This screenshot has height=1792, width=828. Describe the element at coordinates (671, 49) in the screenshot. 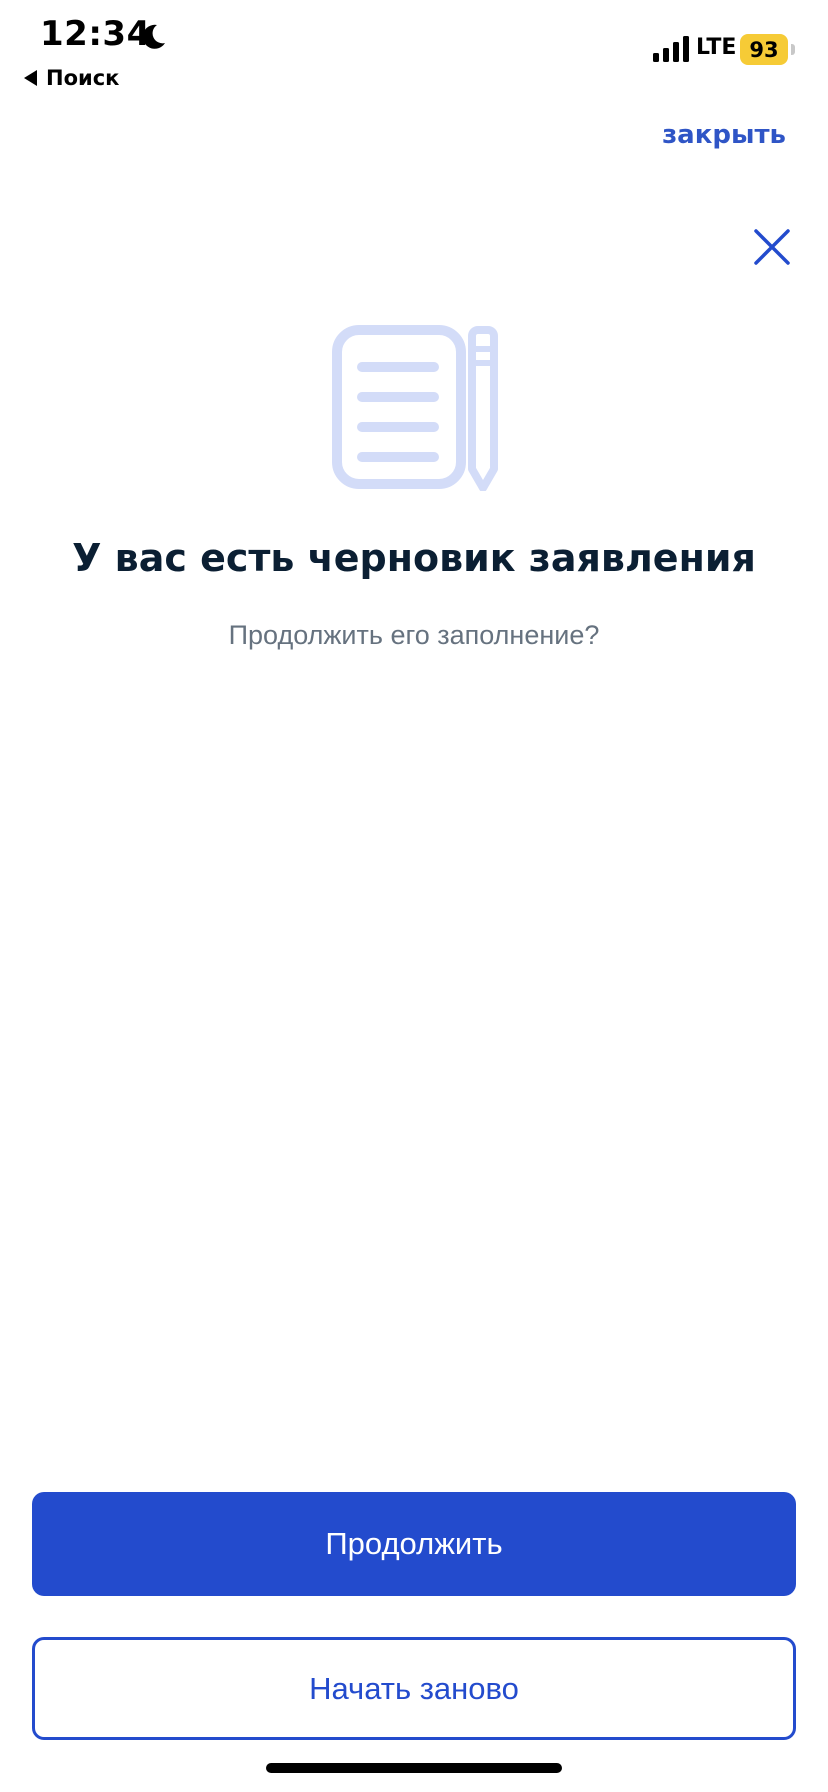

I see `signal-icon` at that location.